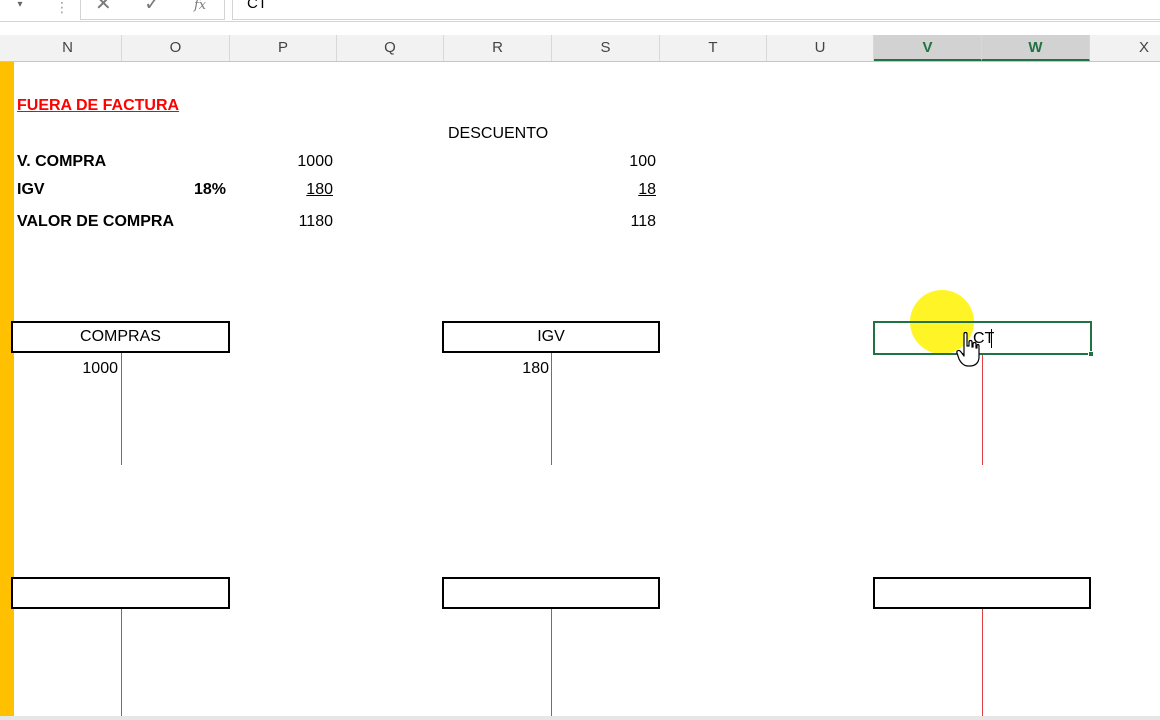  Describe the element at coordinates (580, 718) in the screenshot. I see `sheet-bottom-edge` at that location.